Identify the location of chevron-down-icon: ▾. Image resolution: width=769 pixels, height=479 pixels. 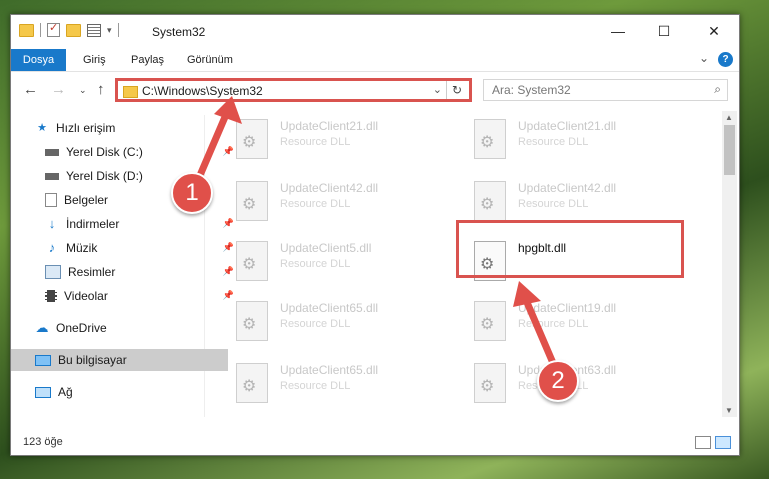
(109, 30).